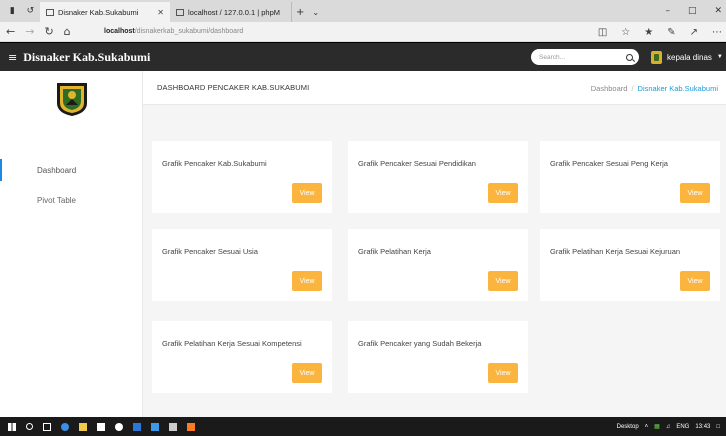  I want to click on windows-start-icon, so click(12, 426).